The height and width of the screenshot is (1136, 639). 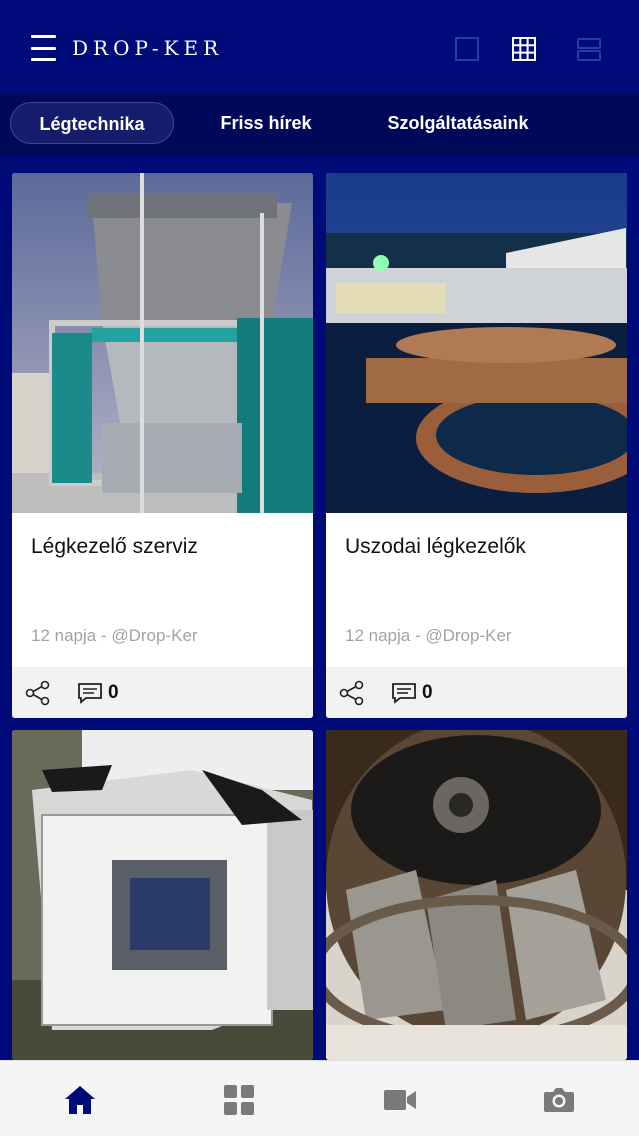 I want to click on home-icon, so click(x=80, y=1100).